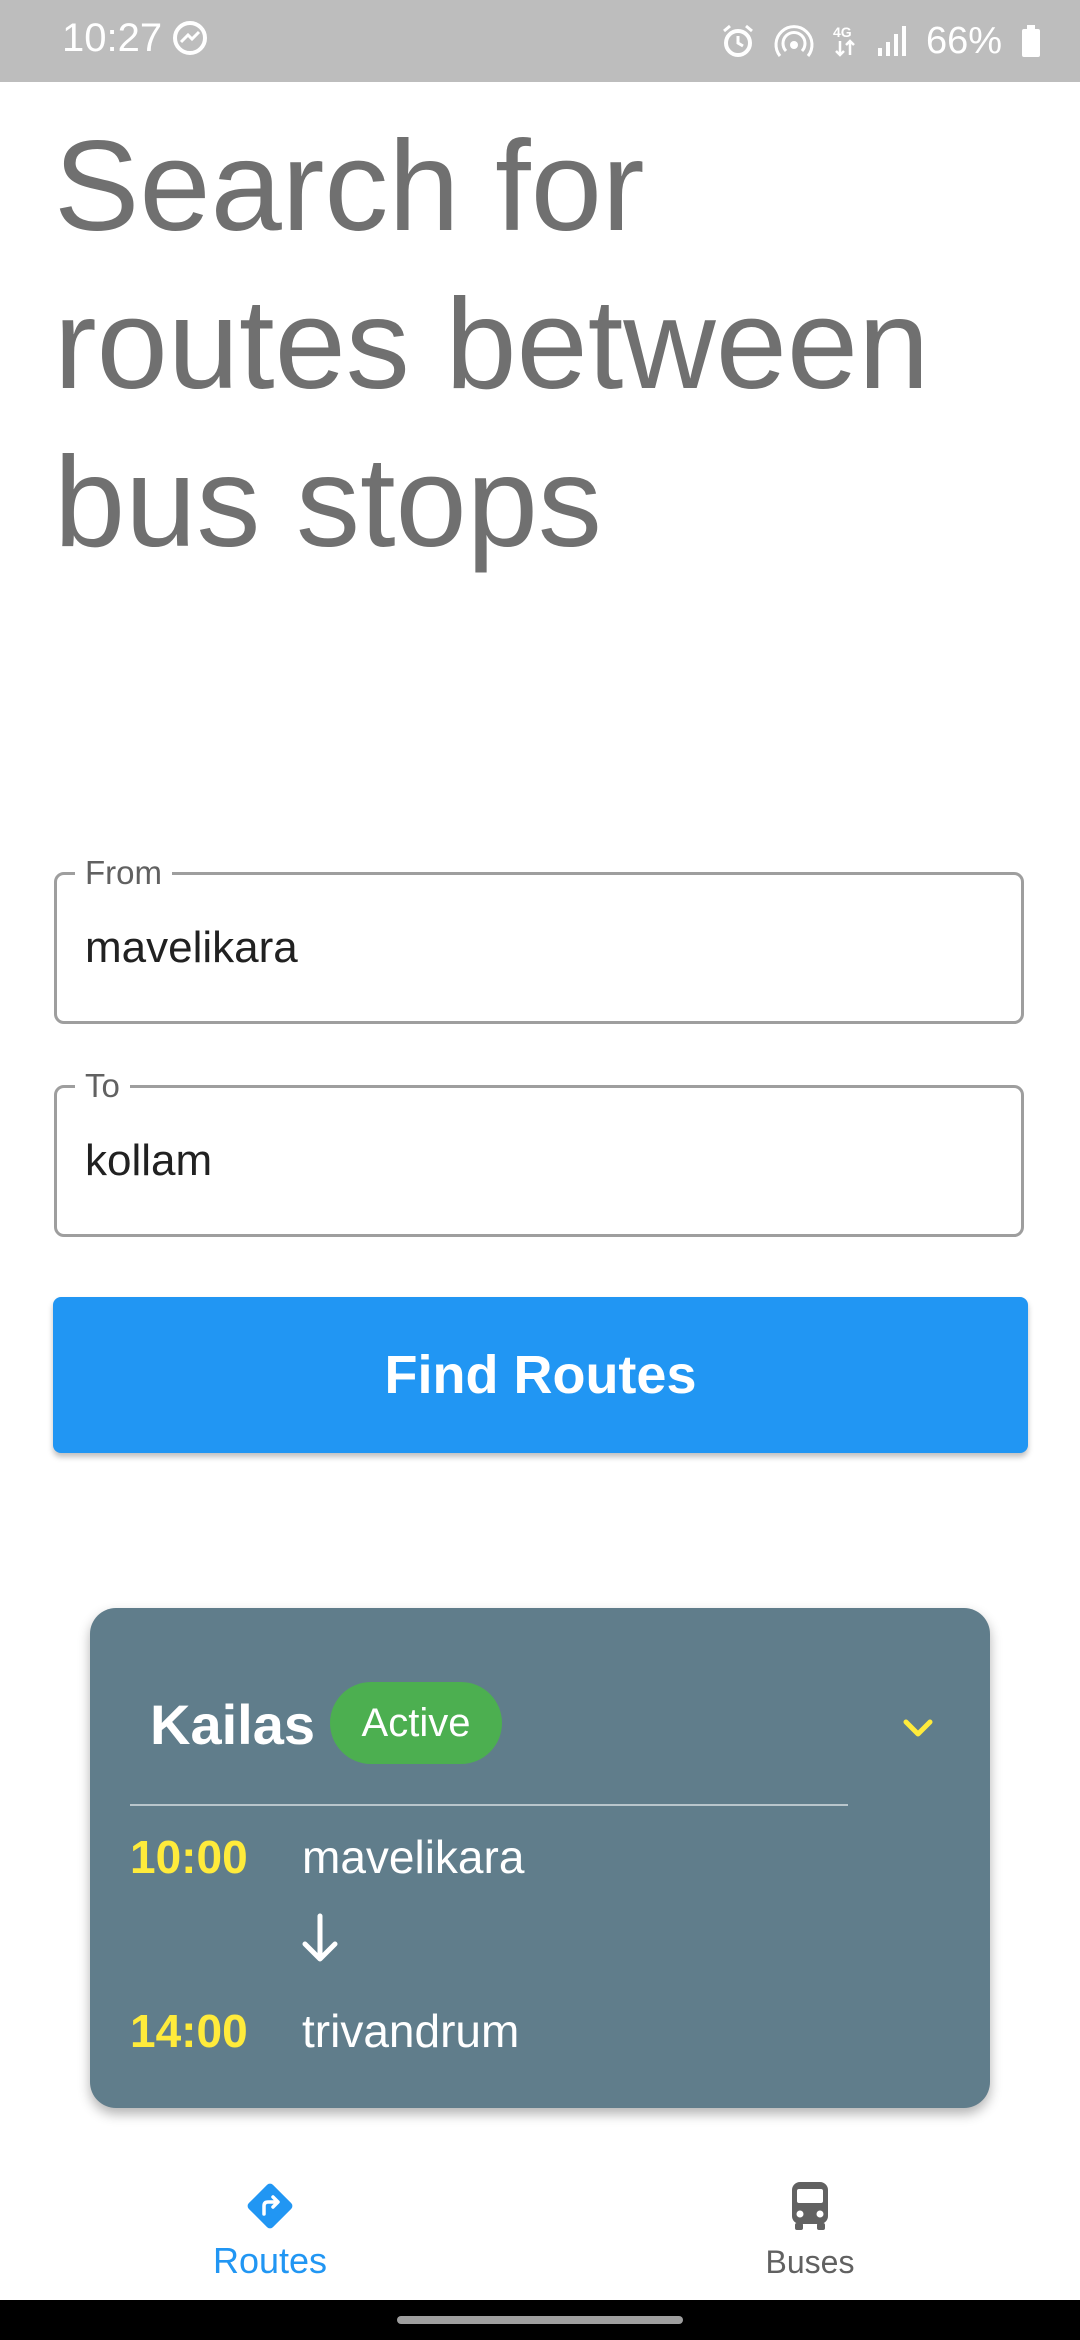 Image resolution: width=1080 pixels, height=2340 pixels. I want to click on find-routes-button: Find Routes, so click(540, 1375).